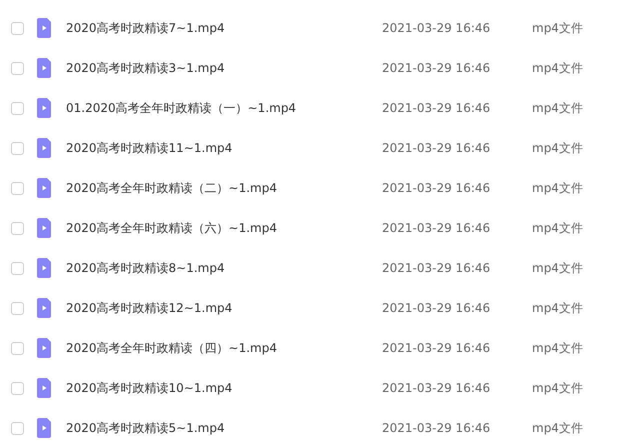 The width and height of the screenshot is (635, 443). Describe the element at coordinates (224, 308) in the screenshot. I see `file-name: 2020高考时政精读12~1.mp4` at that location.